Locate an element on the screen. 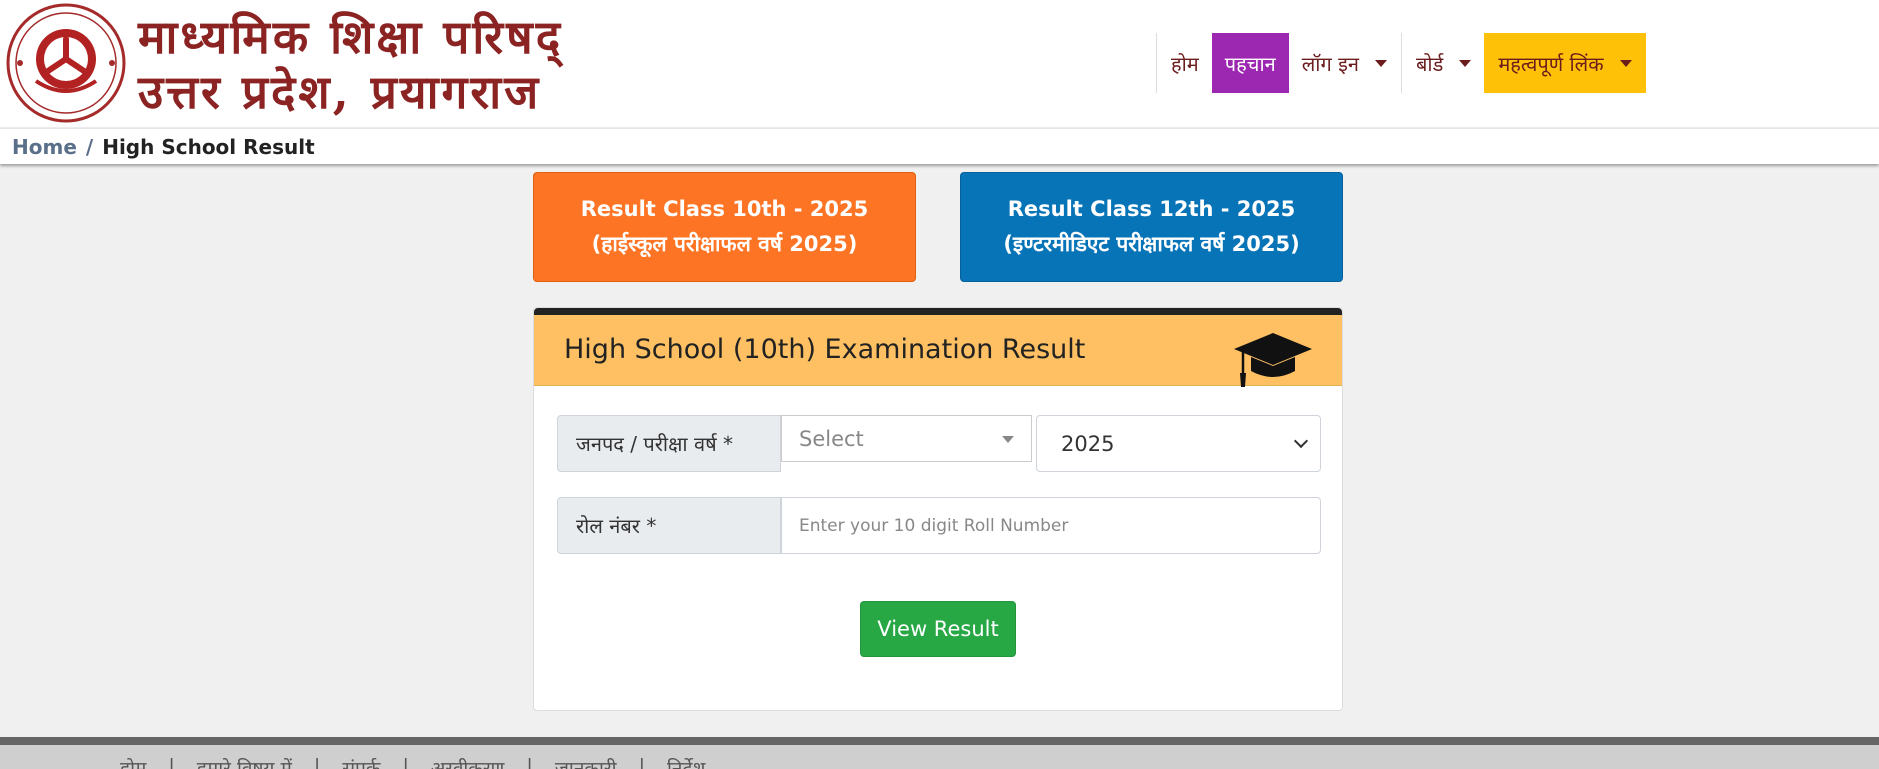  district-year-label: जनपद / परीक्षा वर्ष * is located at coordinates (669, 443).